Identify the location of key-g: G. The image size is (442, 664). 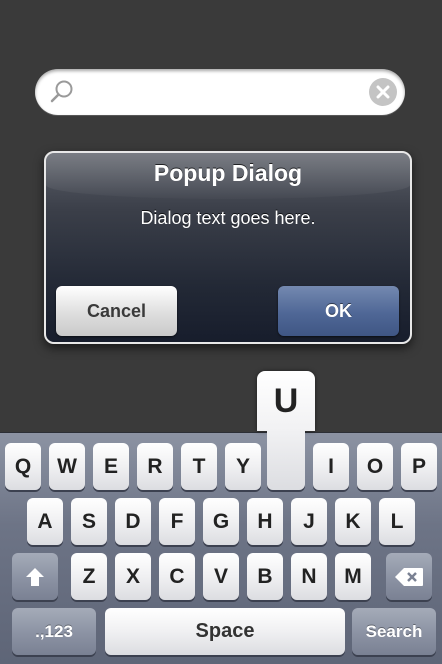
(221, 521).